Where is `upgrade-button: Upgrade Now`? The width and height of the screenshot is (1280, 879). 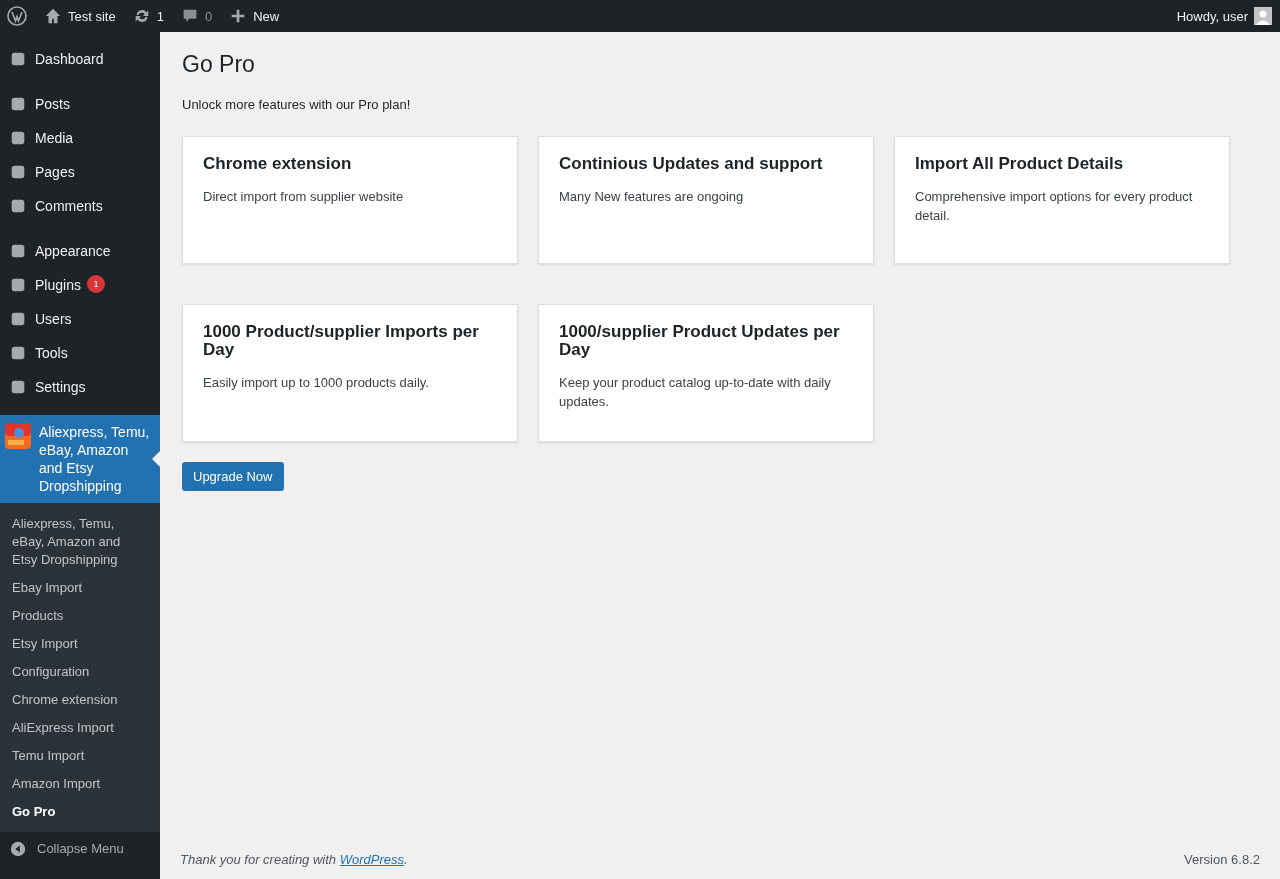 upgrade-button: Upgrade Now is located at coordinates (233, 476).